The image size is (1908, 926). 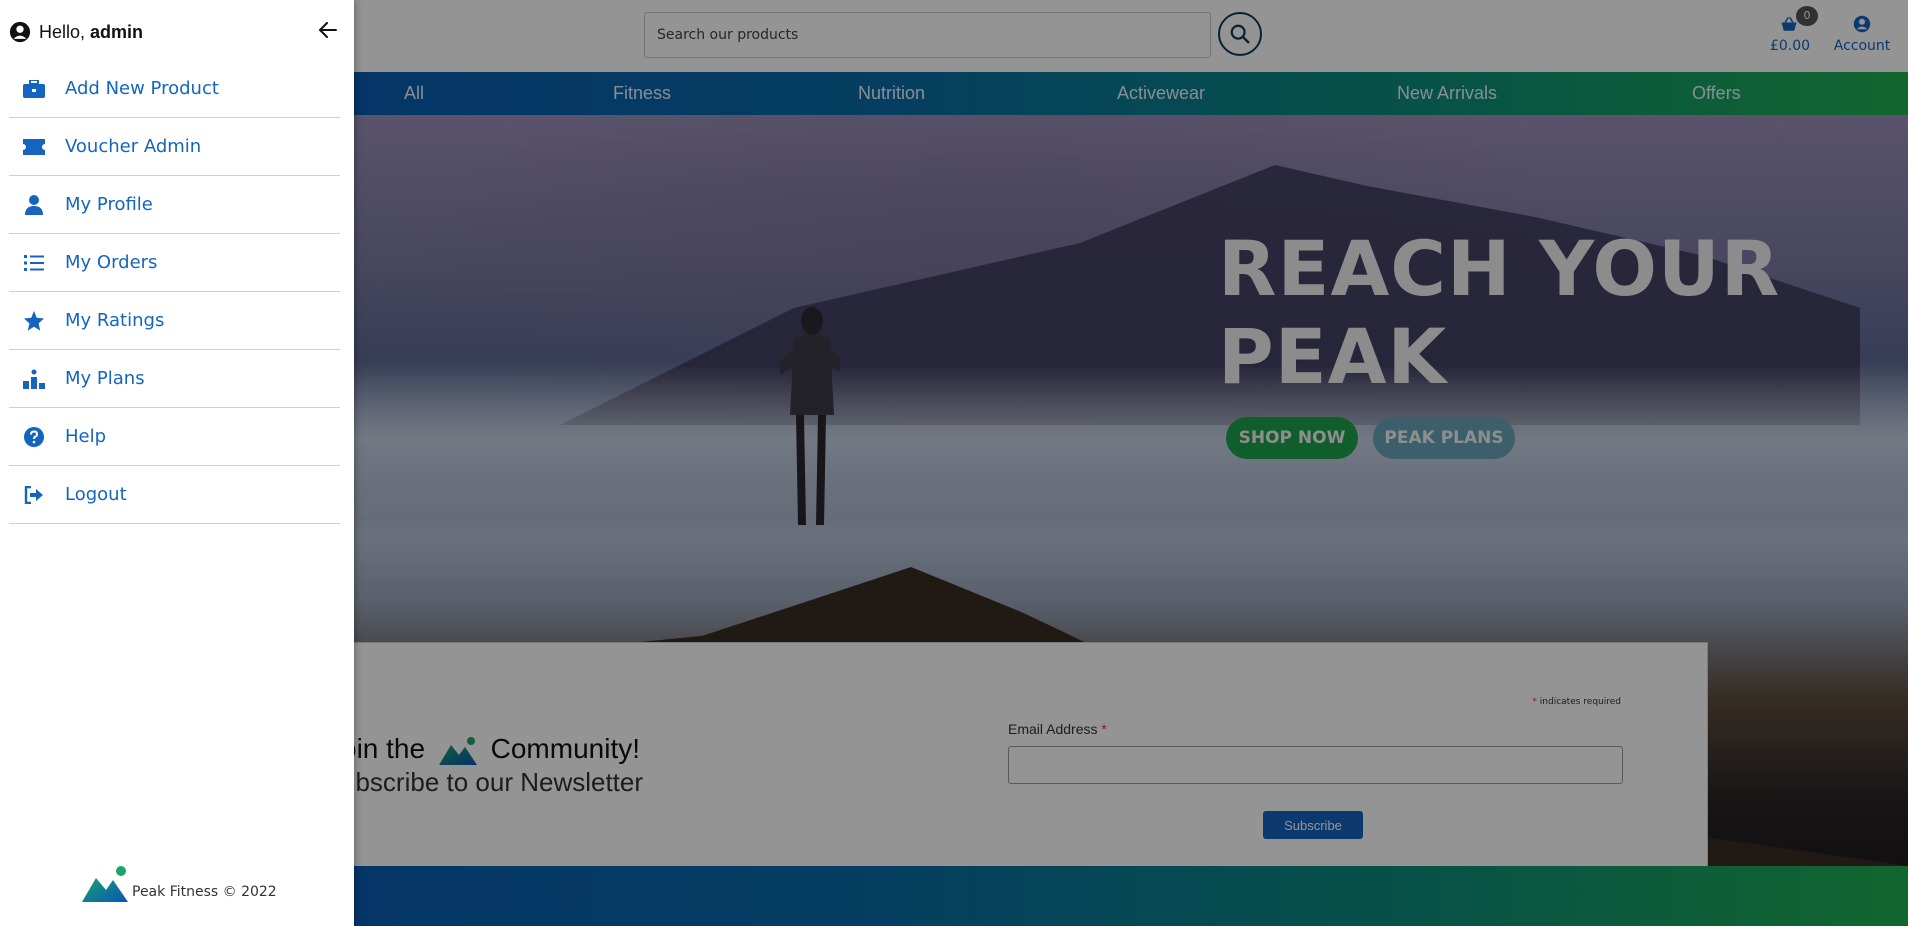 What do you see at coordinates (174, 321) in the screenshot?
I see `menu-item-my-ratings: My Ratings` at bounding box center [174, 321].